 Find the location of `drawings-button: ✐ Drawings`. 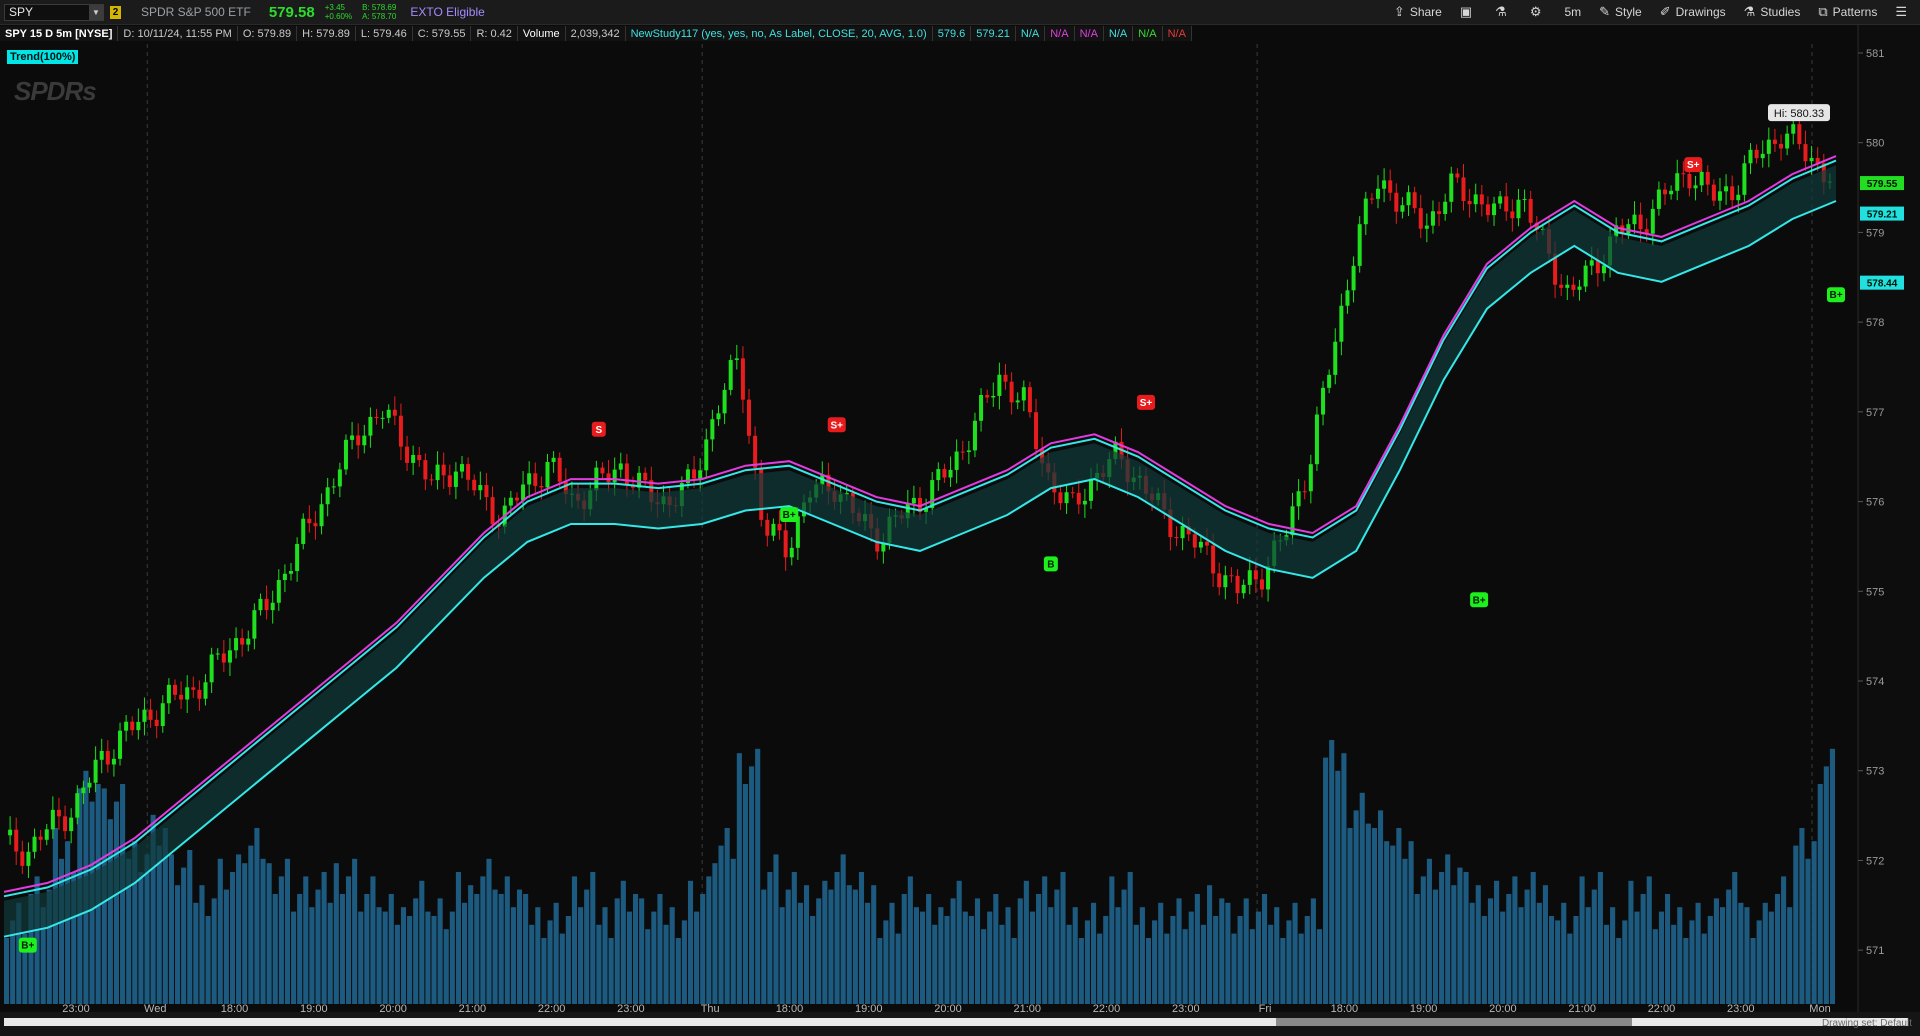

drawings-button: ✐ Drawings is located at coordinates (1693, 12).